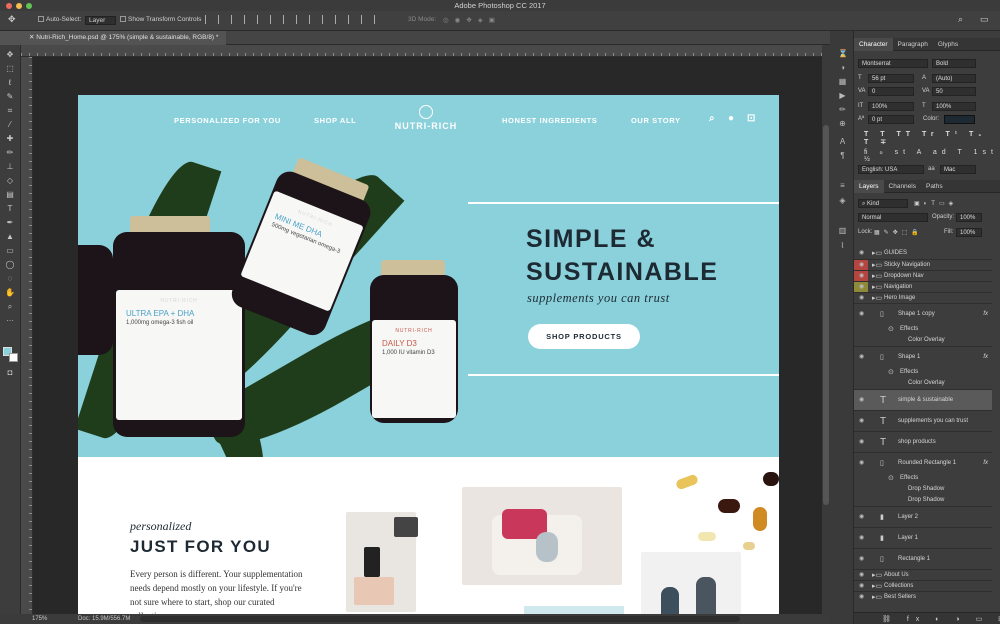  Describe the element at coordinates (59, 19) in the screenshot. I see `auto-select-checkbox: Auto-Select:` at that location.